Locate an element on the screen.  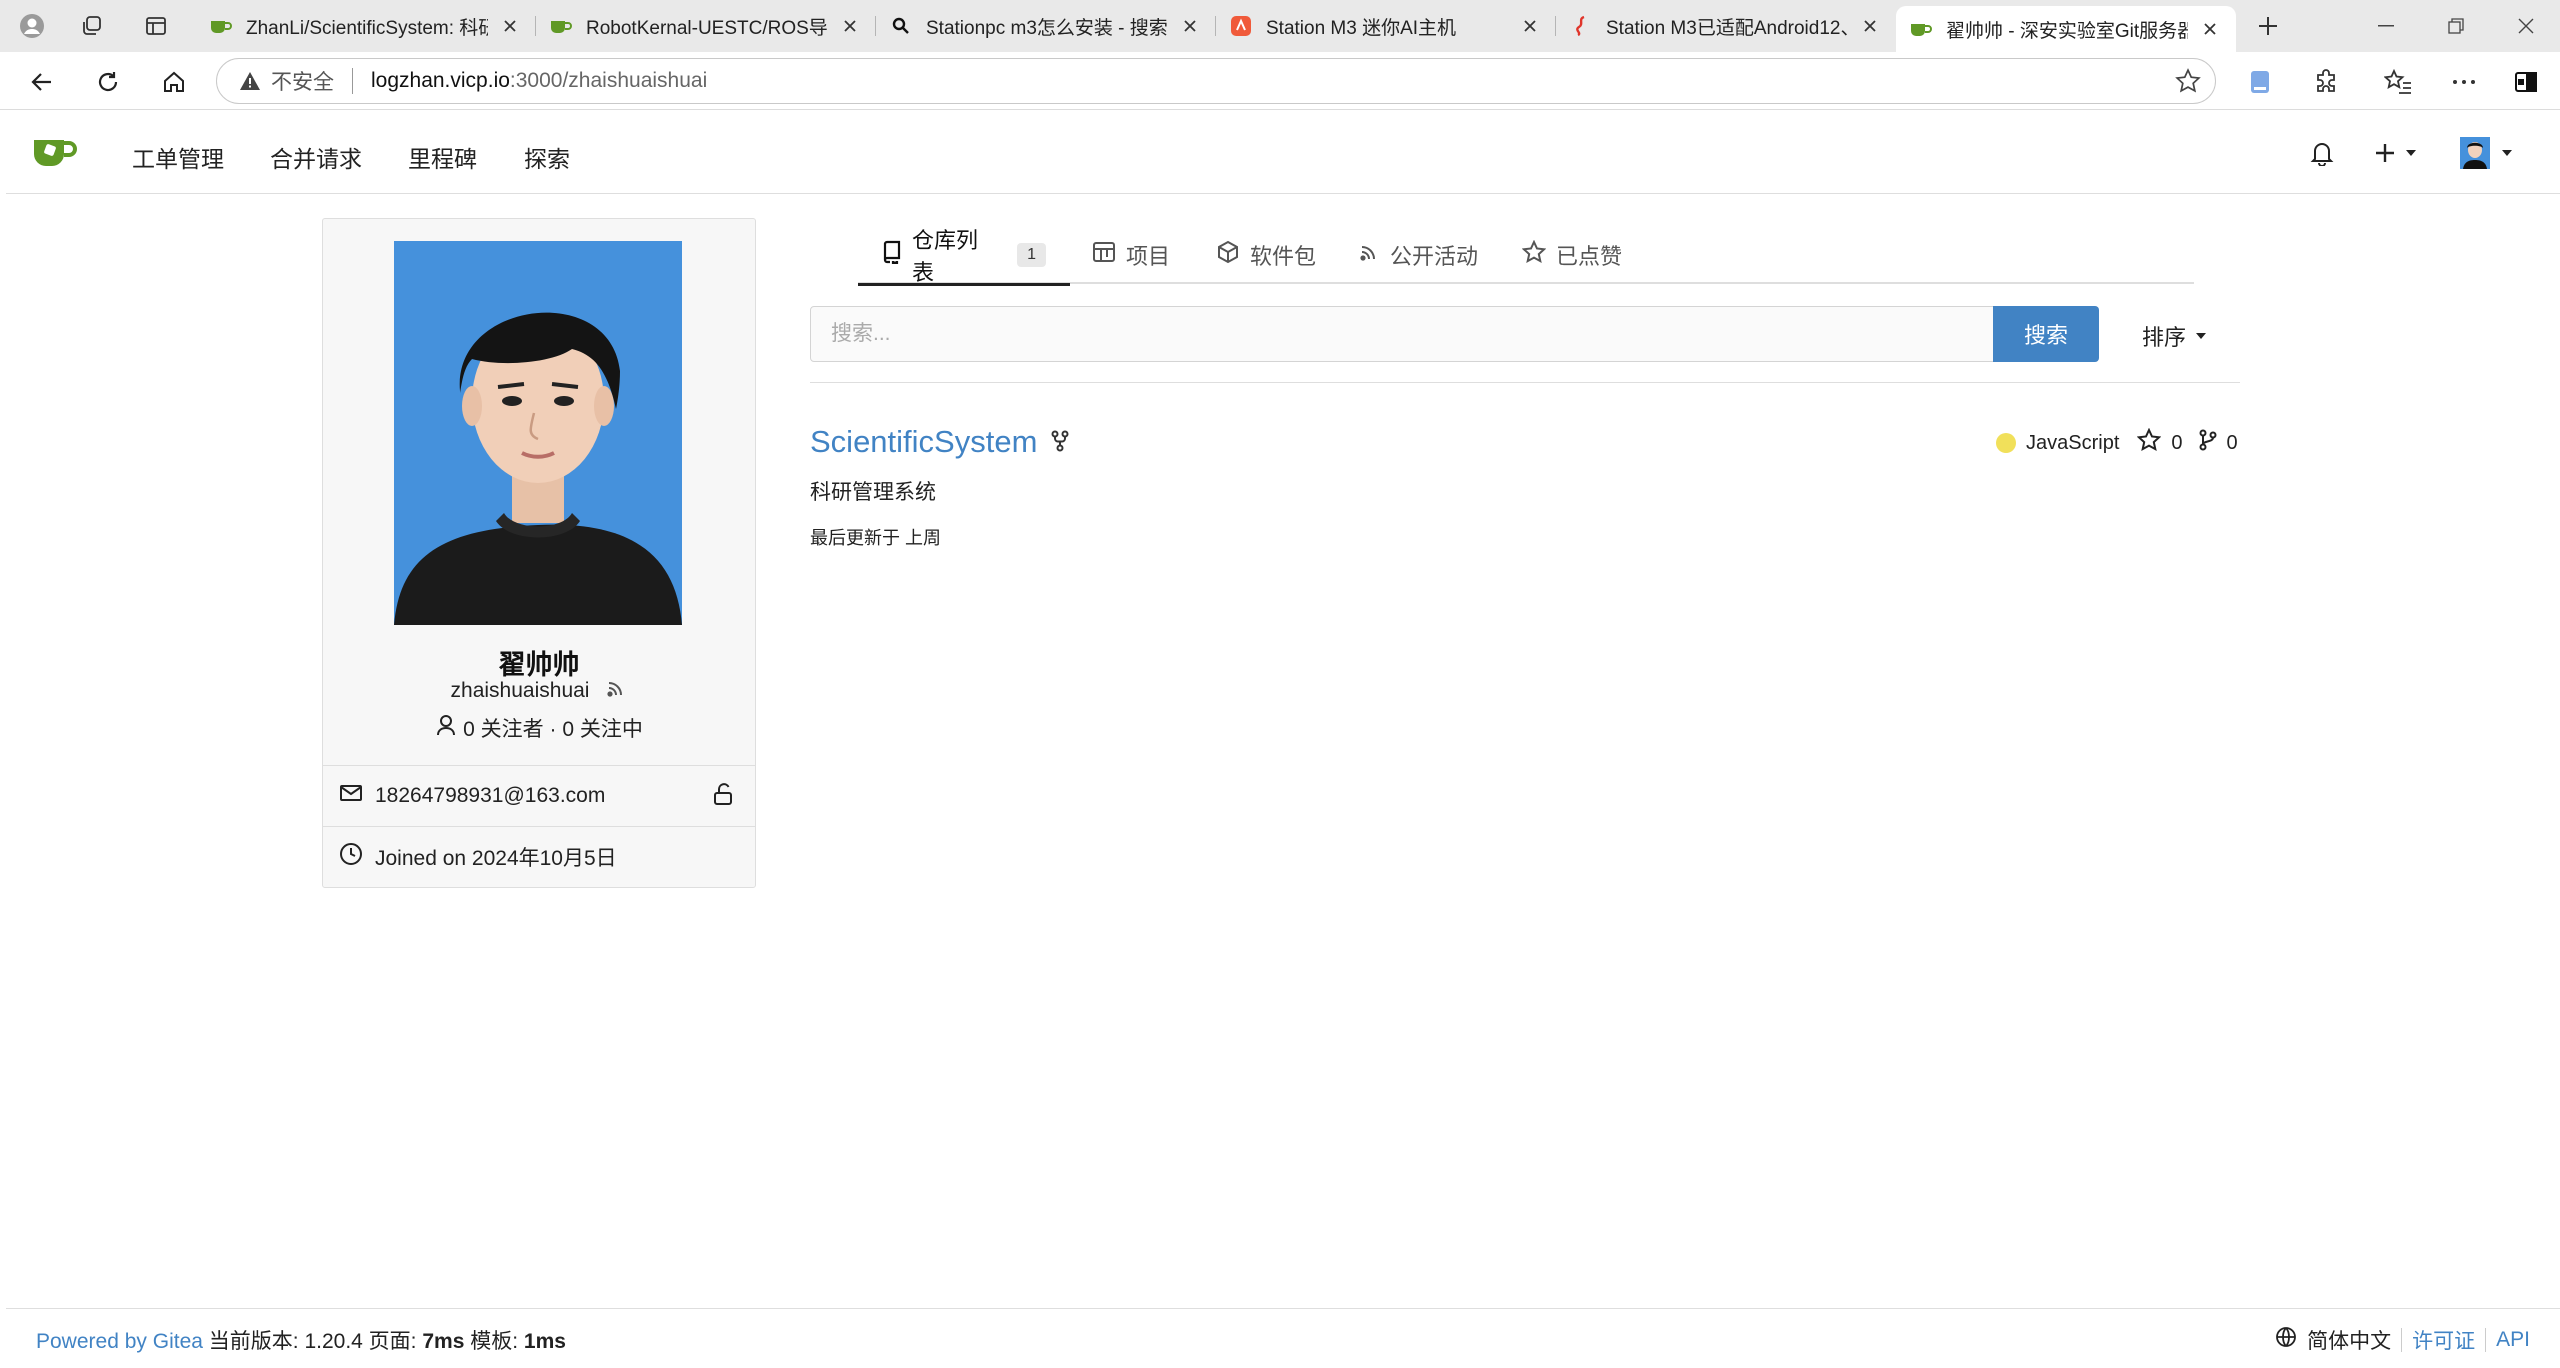
search-icon is located at coordinates (901, 26).